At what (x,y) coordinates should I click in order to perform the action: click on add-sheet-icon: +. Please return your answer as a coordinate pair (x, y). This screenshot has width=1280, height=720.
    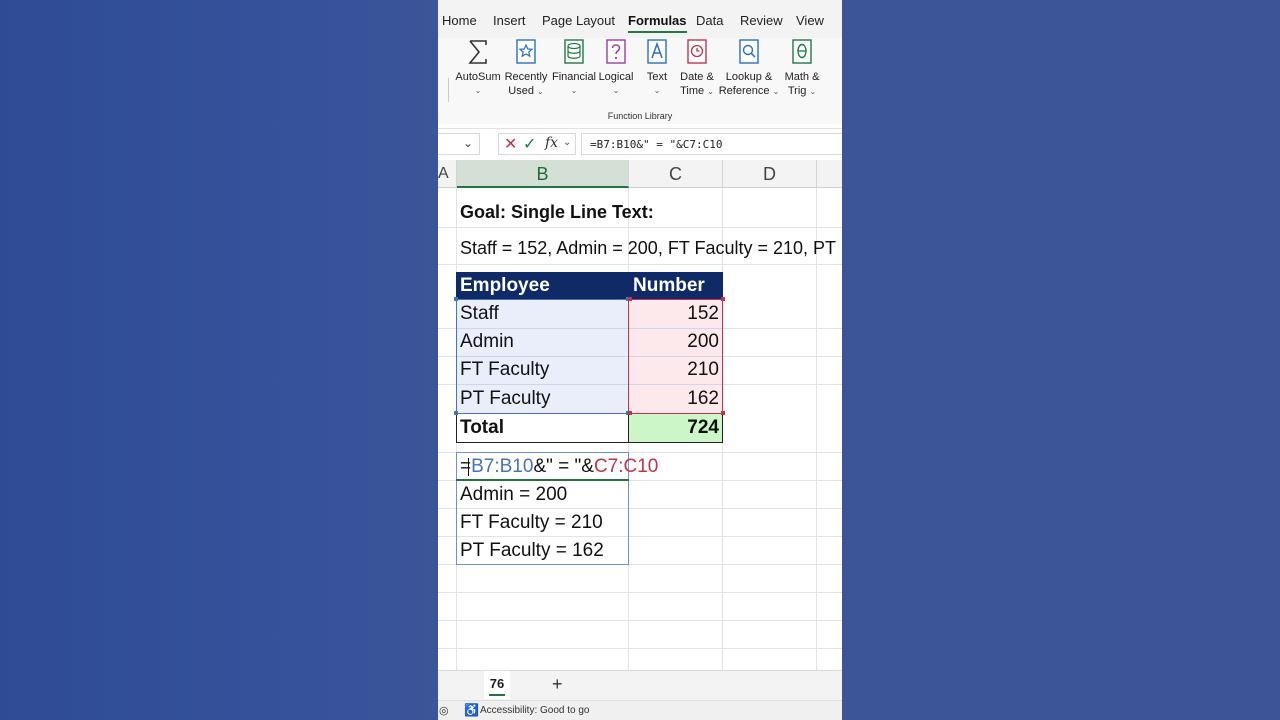
    Looking at the image, I should click on (557, 684).